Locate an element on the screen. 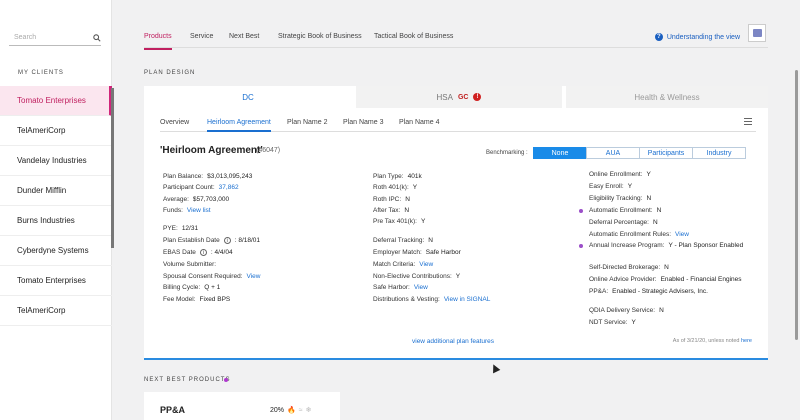 The width and height of the screenshot is (800, 420). as-of-here-link: here is located at coordinates (746, 341).